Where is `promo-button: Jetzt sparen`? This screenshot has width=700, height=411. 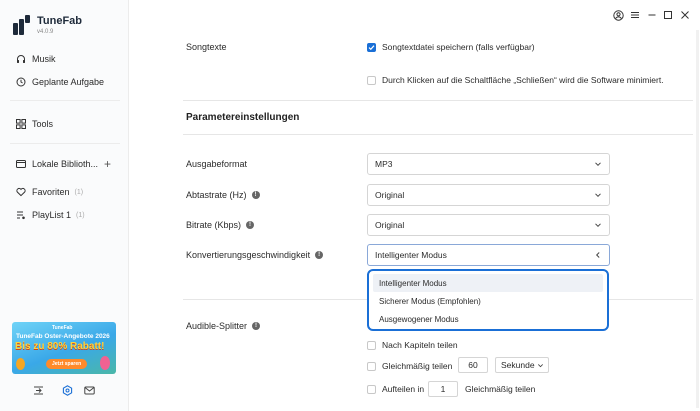 promo-button: Jetzt sparen is located at coordinates (67, 364).